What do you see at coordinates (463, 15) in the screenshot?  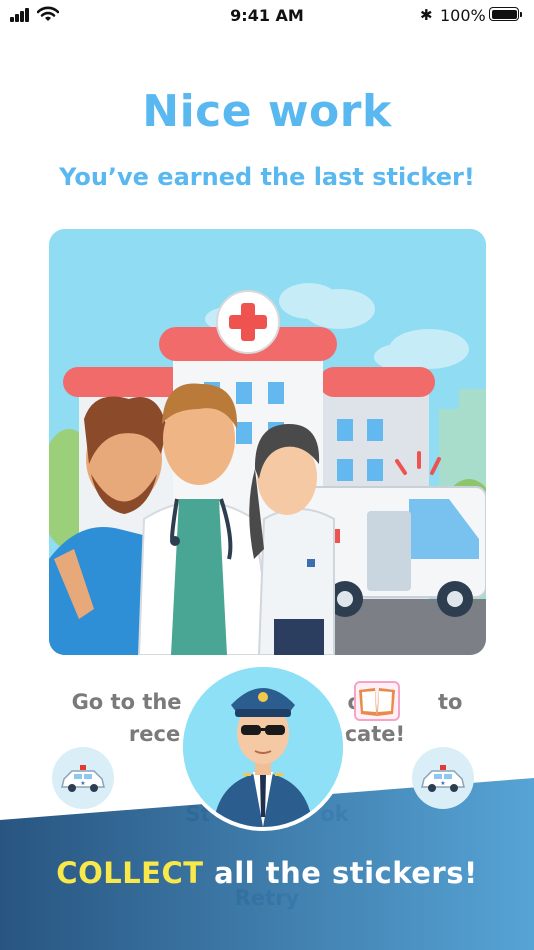 I see `battery-percent: 100%` at bounding box center [463, 15].